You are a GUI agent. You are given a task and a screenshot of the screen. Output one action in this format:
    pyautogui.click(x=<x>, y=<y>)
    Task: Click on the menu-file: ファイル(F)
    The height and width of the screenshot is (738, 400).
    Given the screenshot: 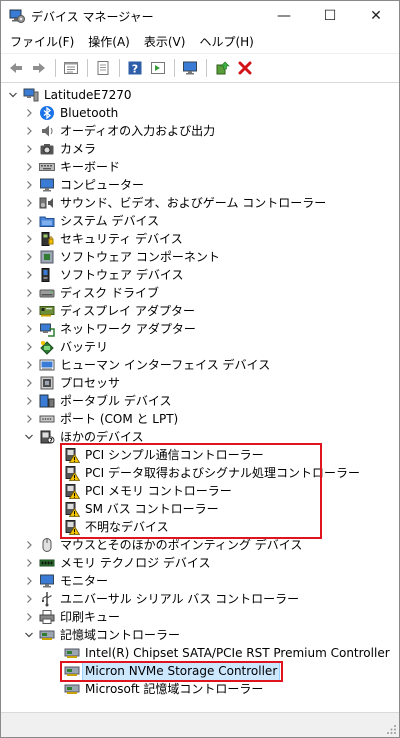 What is the action you would take?
    pyautogui.click(x=42, y=42)
    